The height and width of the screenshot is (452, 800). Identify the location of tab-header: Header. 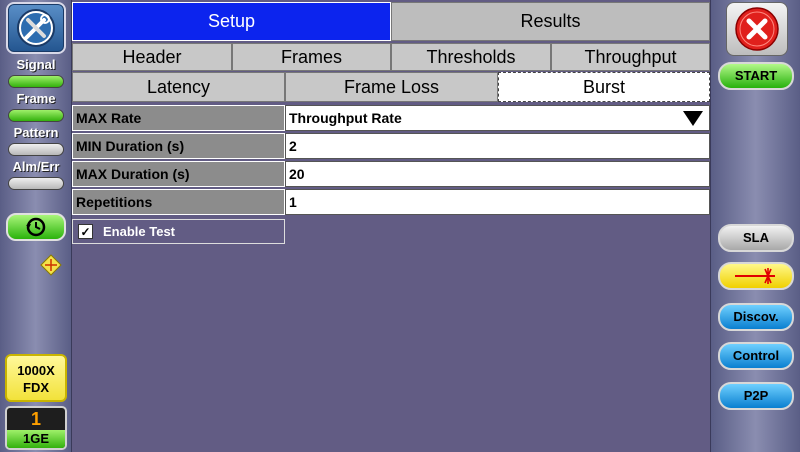
(152, 57).